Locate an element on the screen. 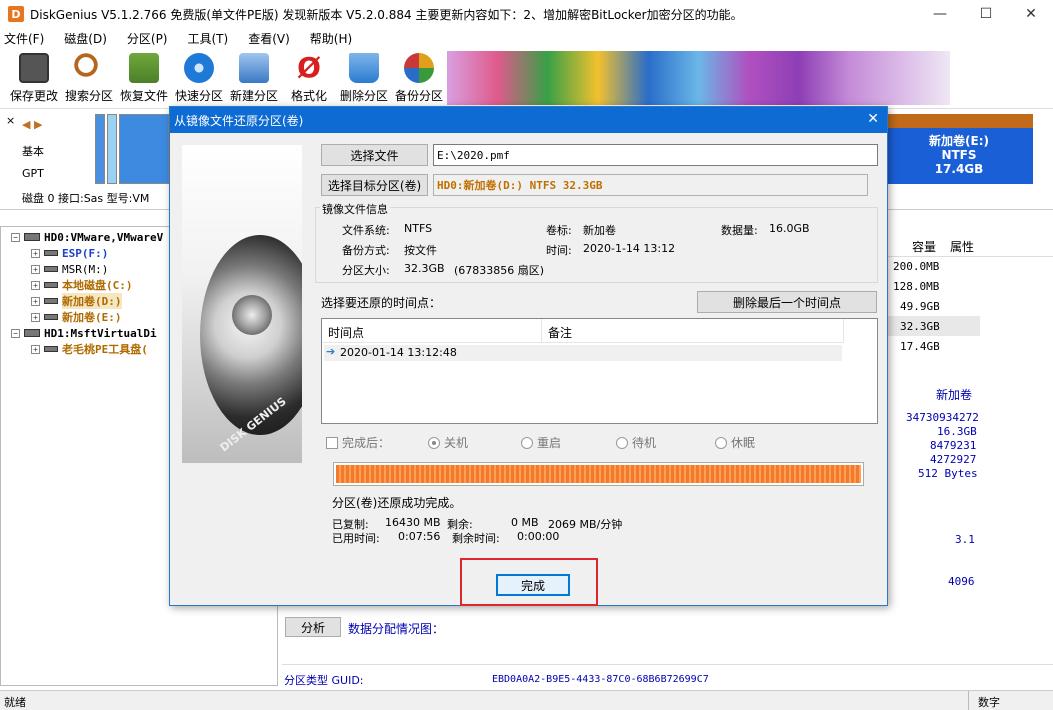  select-target-button: 选择目标分区(卷) is located at coordinates (374, 185).